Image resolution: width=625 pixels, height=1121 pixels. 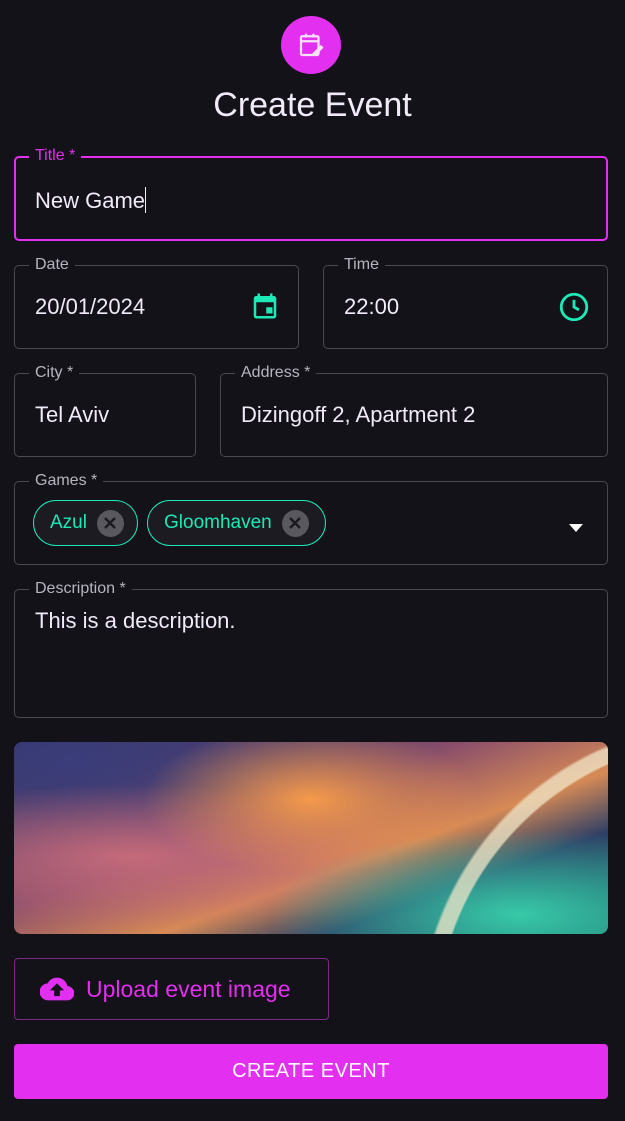 I want to click on dropdown-arrow-icon, so click(x=576, y=528).